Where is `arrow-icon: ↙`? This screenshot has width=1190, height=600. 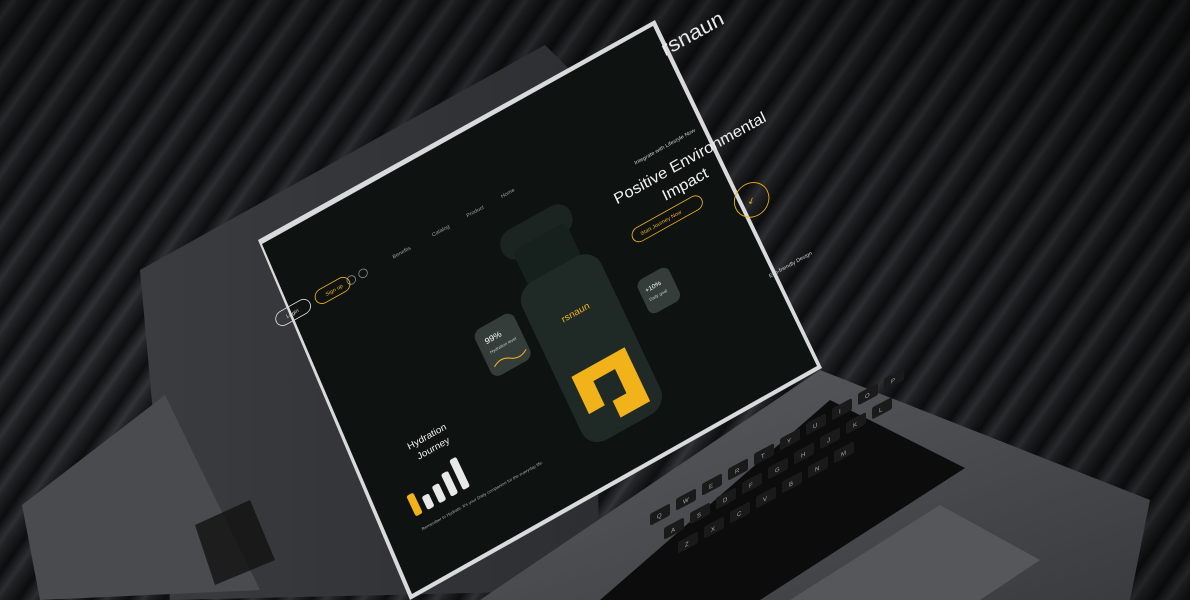
arrow-icon: ↙ is located at coordinates (751, 200).